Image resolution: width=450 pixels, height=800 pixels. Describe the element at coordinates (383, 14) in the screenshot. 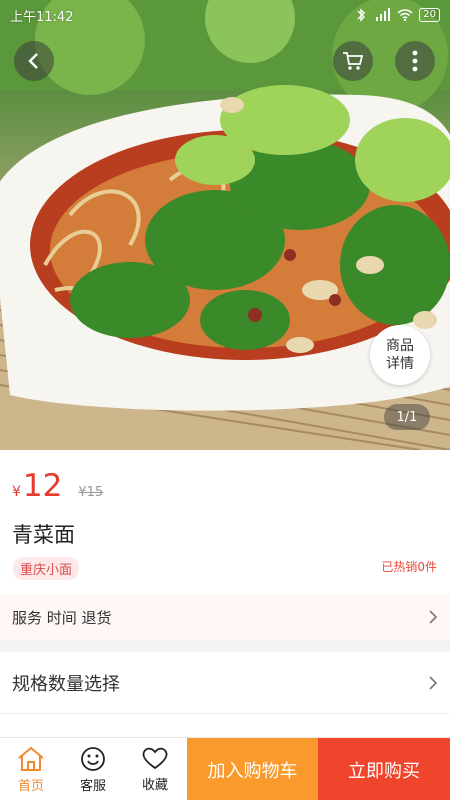

I see `signal-icon` at that location.